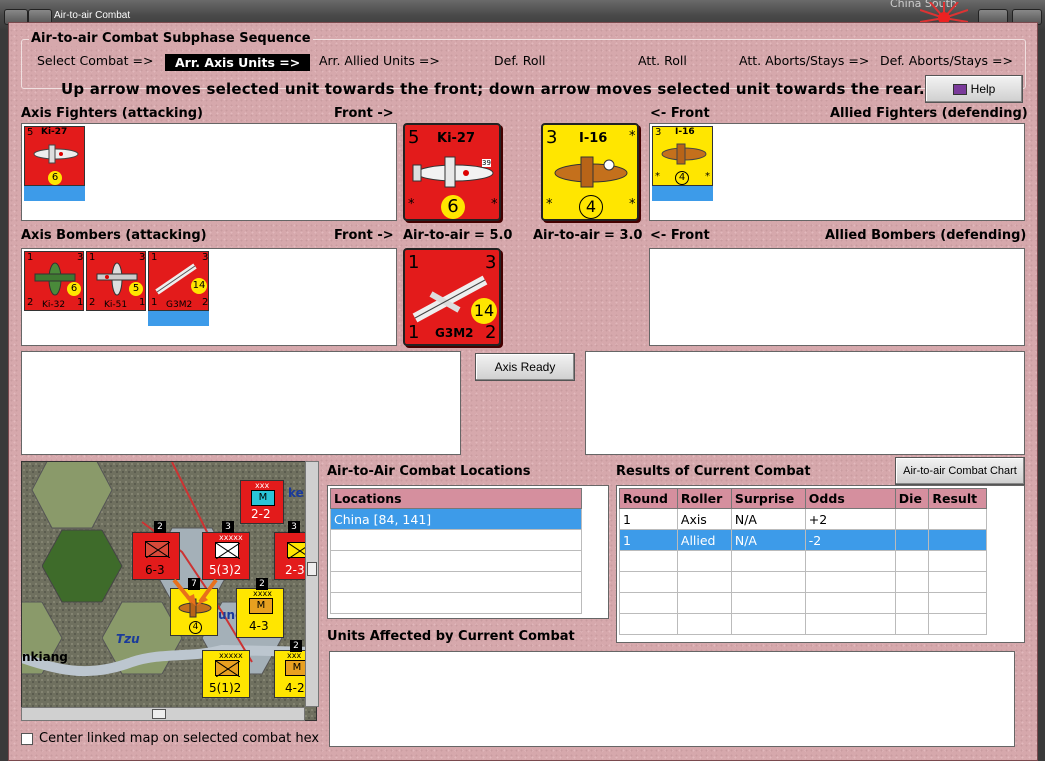  I want to click on counter-attack: 1, so click(414, 262).